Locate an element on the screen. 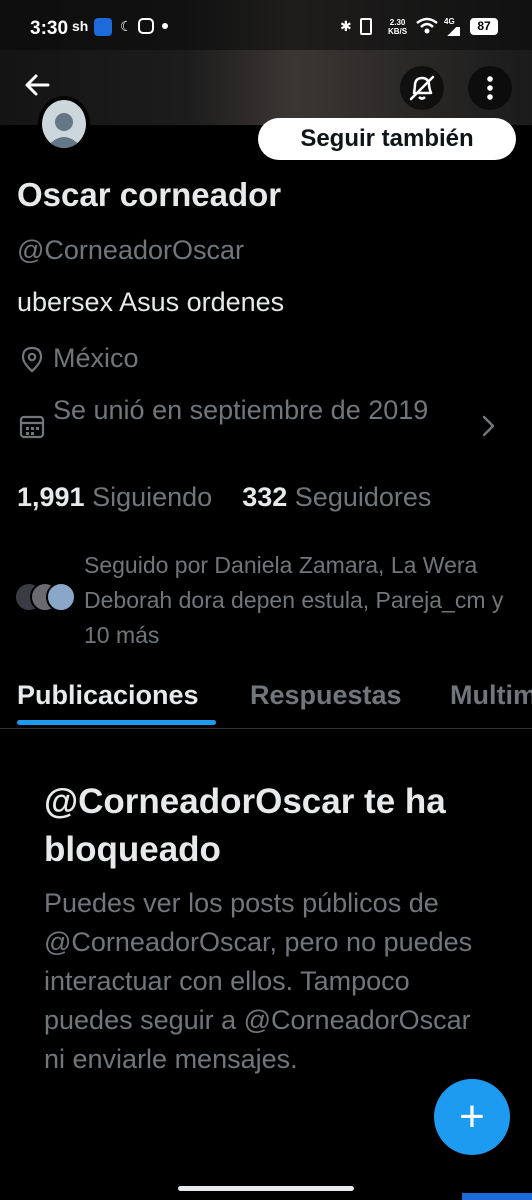 Image resolution: width=532 pixels, height=1200 pixels. more-vertical-icon is located at coordinates (490, 88).